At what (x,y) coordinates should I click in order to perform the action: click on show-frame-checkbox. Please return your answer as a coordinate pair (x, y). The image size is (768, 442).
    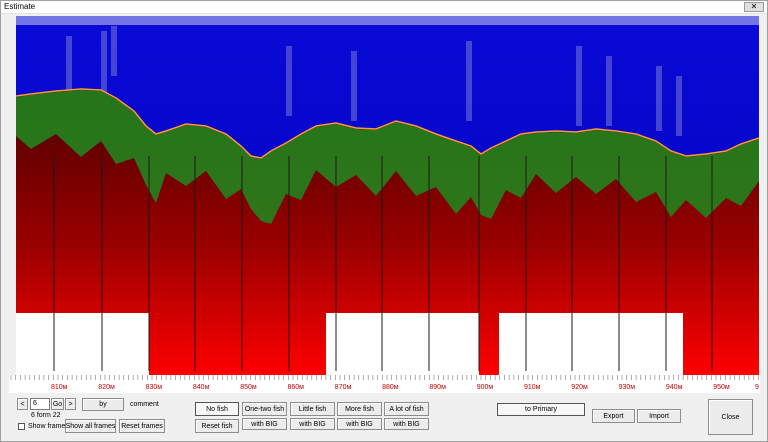
    Looking at the image, I should click on (21, 426).